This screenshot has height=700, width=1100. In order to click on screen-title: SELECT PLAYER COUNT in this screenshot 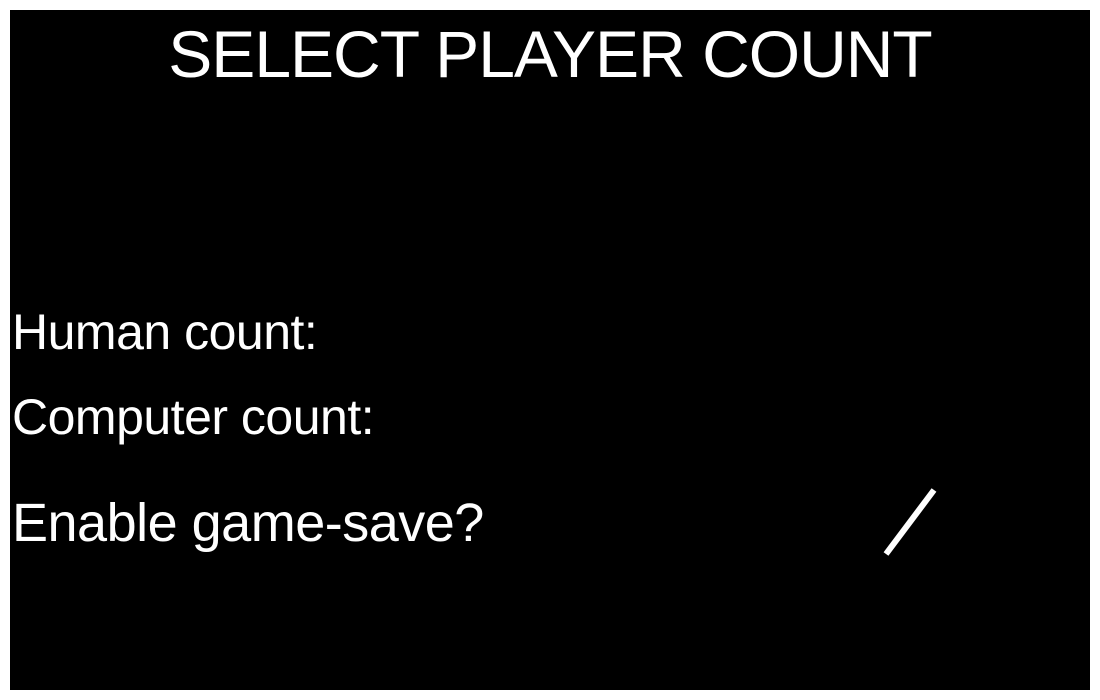, I will do `click(550, 54)`.